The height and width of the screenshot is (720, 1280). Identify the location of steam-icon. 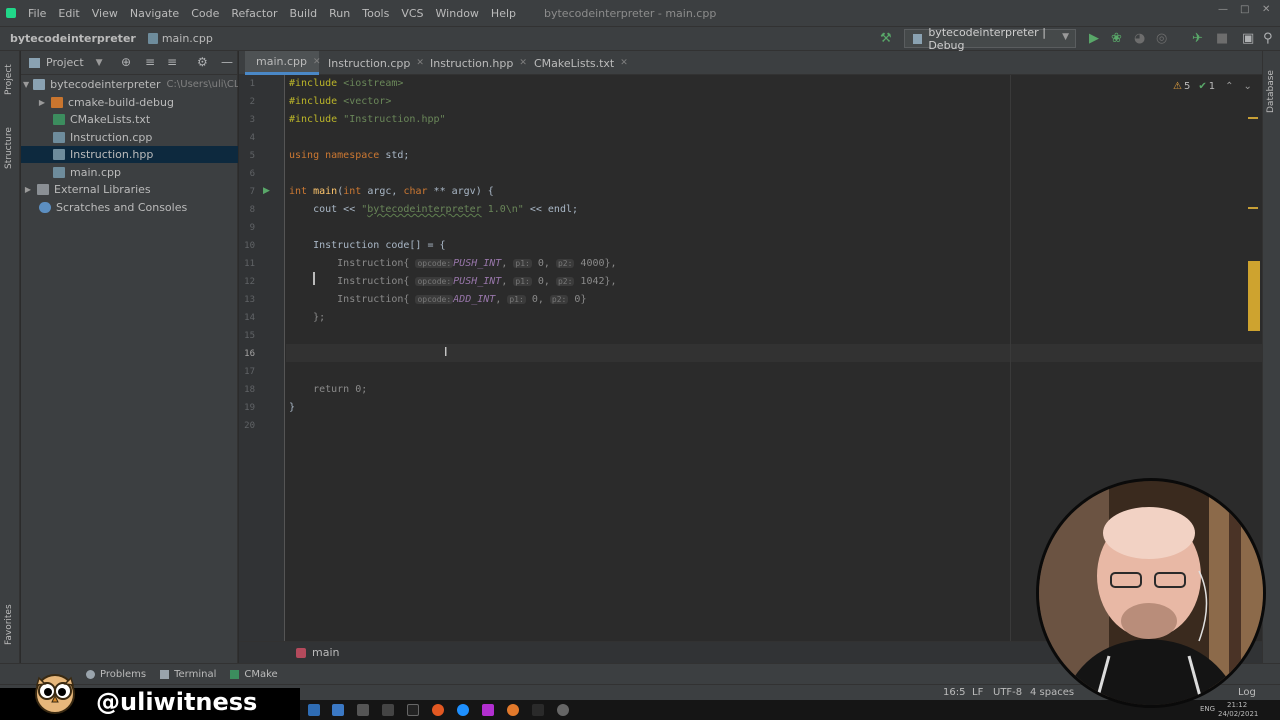
(388, 710).